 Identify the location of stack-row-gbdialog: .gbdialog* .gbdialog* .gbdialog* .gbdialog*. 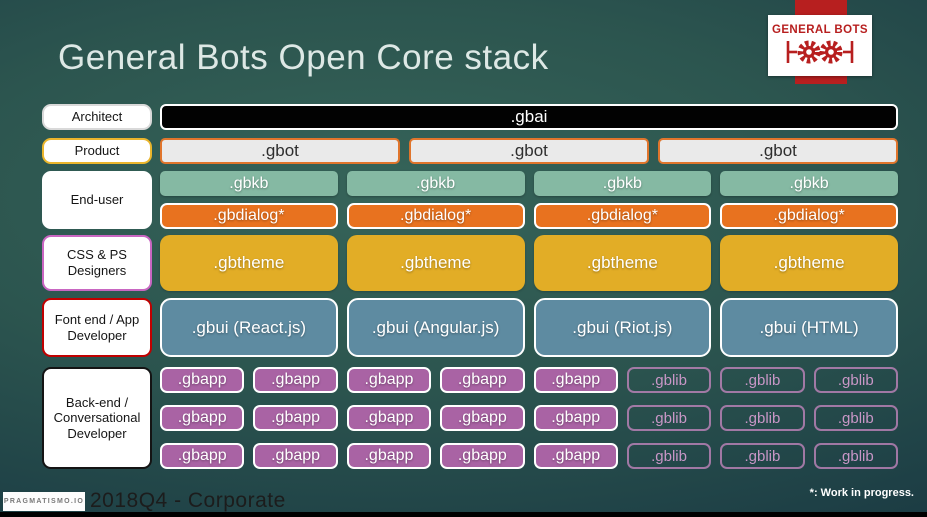
(529, 216).